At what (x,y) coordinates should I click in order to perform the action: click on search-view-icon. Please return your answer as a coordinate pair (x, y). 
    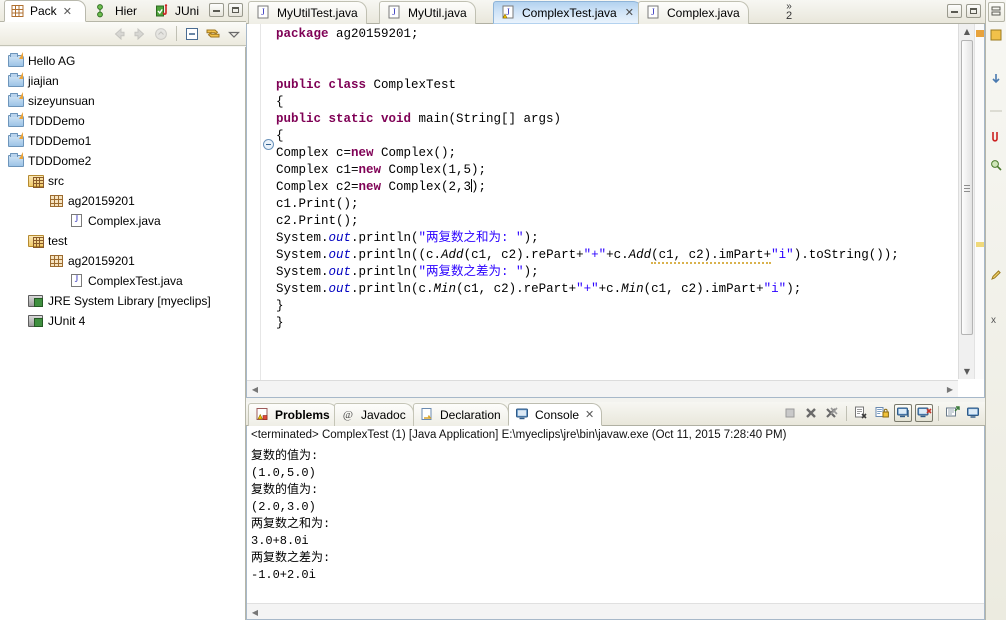
    Looking at the image, I should click on (996, 165).